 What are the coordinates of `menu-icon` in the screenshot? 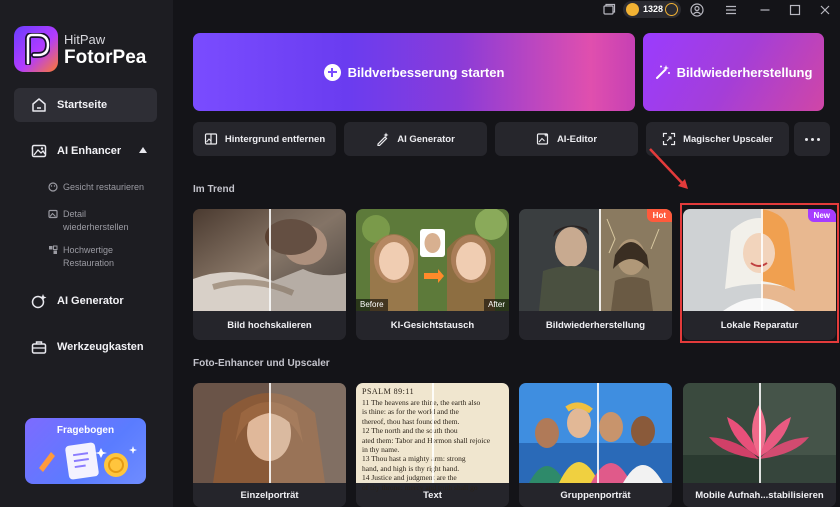 It's located at (731, 10).